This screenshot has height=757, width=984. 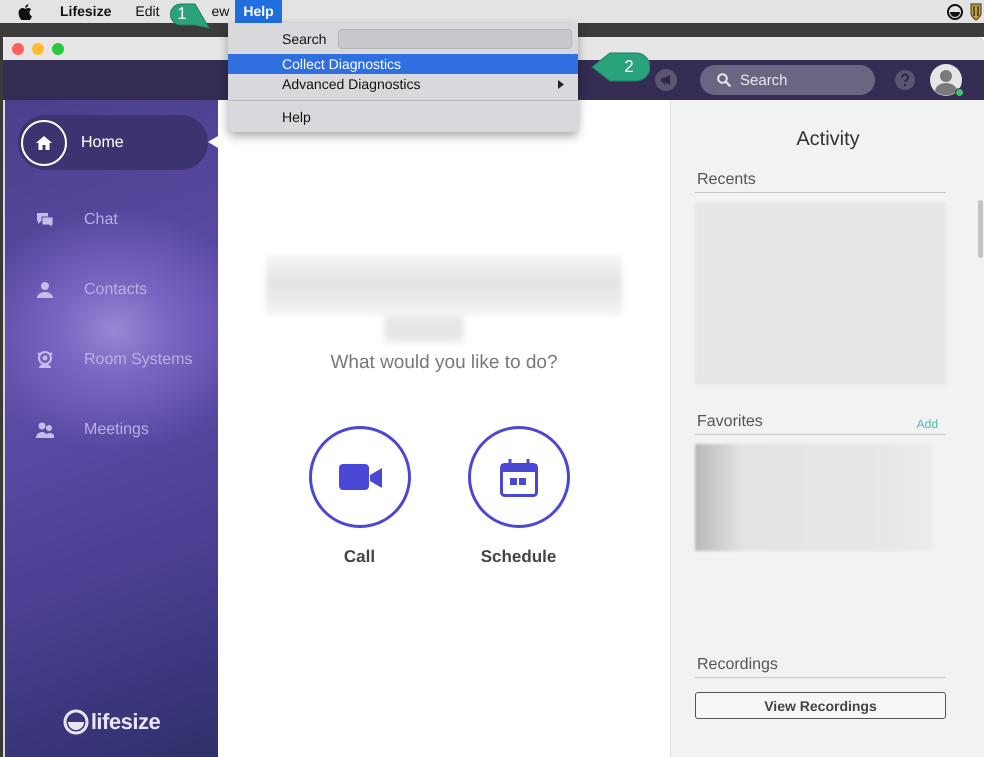 What do you see at coordinates (45, 290) in the screenshot?
I see `person-icon` at bounding box center [45, 290].